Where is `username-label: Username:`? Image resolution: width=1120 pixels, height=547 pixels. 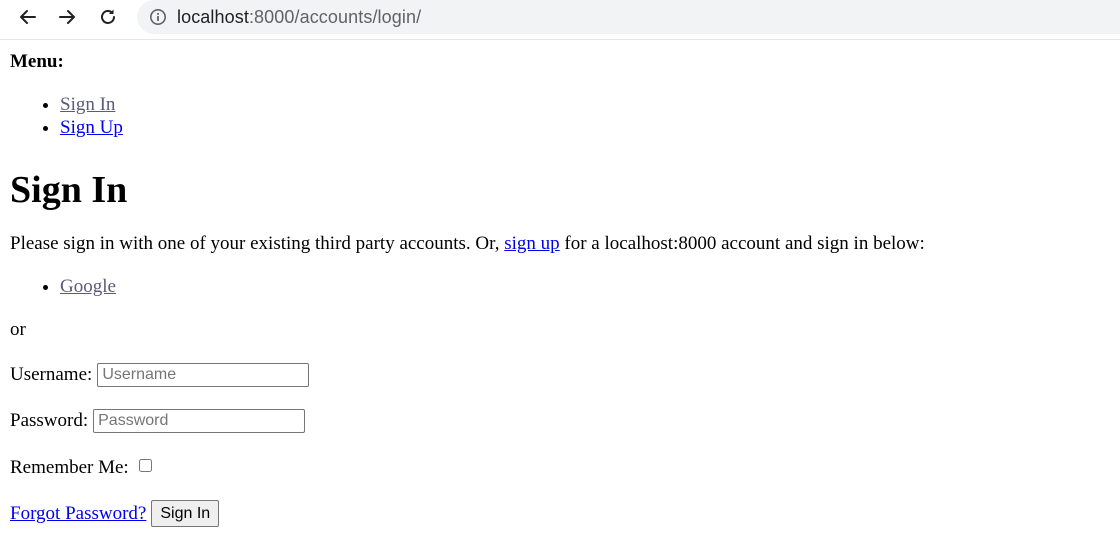 username-label: Username: is located at coordinates (51, 374).